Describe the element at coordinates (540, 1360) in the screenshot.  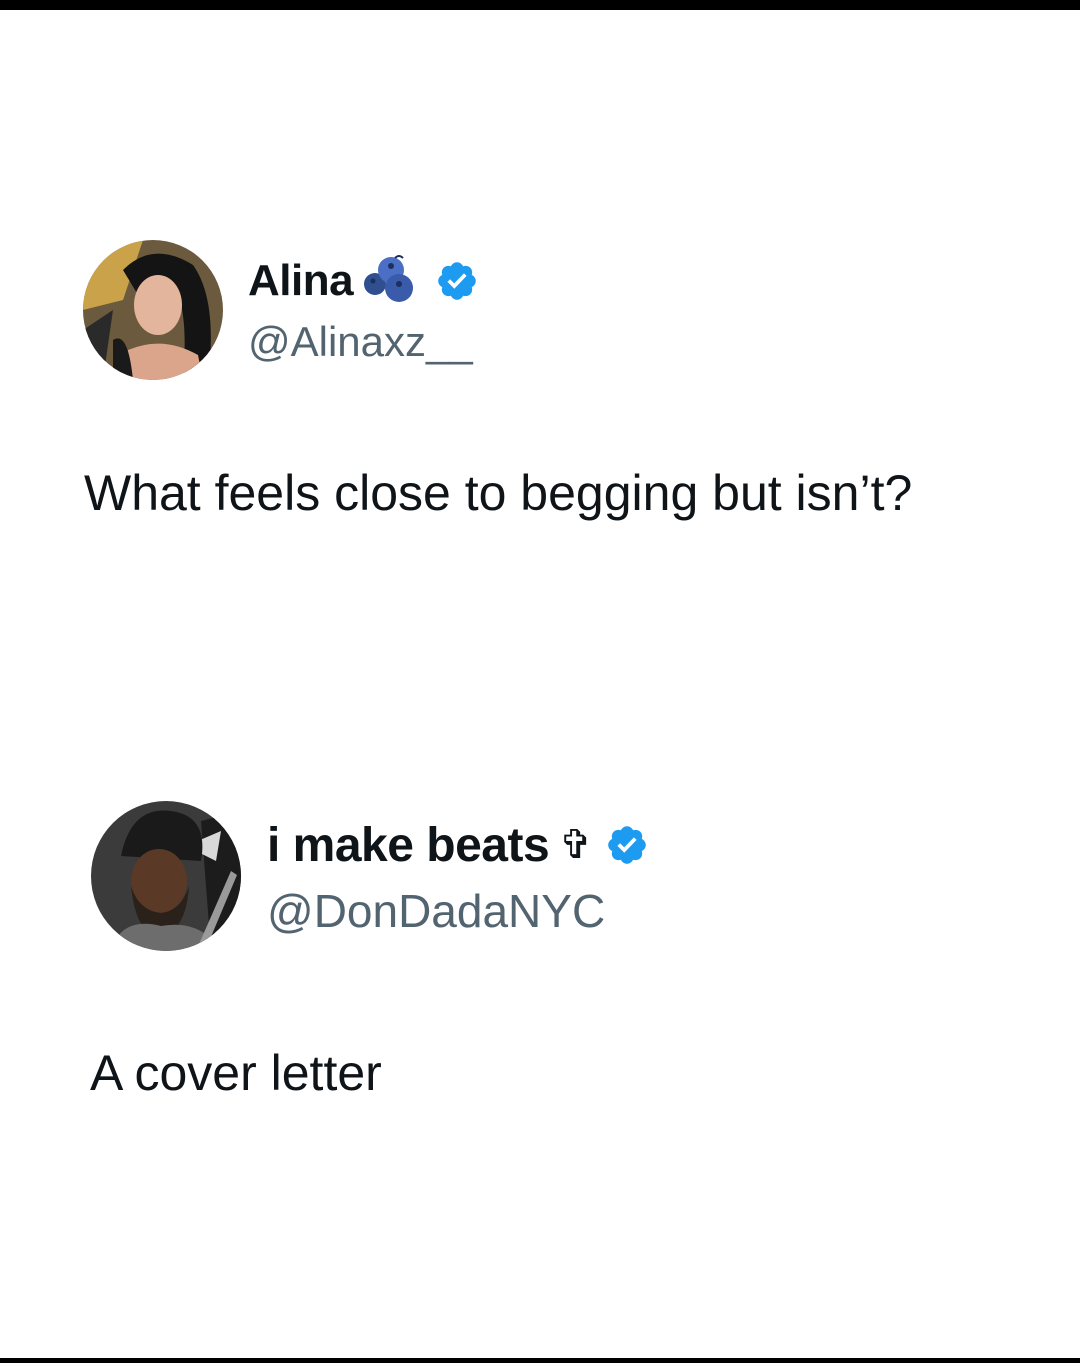
I see `bottom-frame-border` at that location.